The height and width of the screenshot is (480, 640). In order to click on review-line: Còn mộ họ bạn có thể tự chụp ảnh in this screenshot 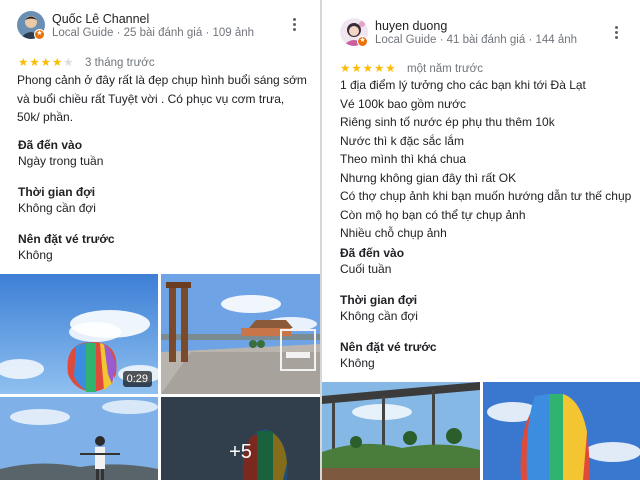, I will do `click(433, 214)`.